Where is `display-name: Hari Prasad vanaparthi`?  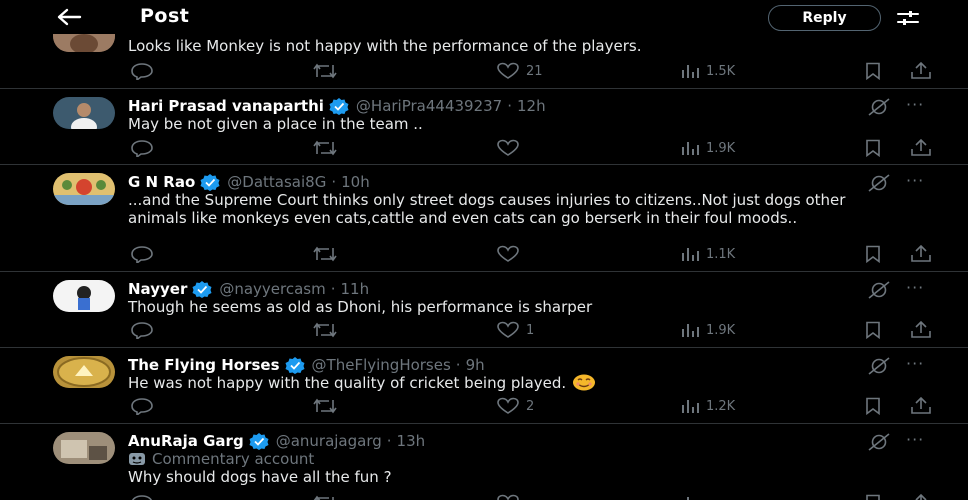
display-name: Hari Prasad vanaparthi is located at coordinates (226, 106).